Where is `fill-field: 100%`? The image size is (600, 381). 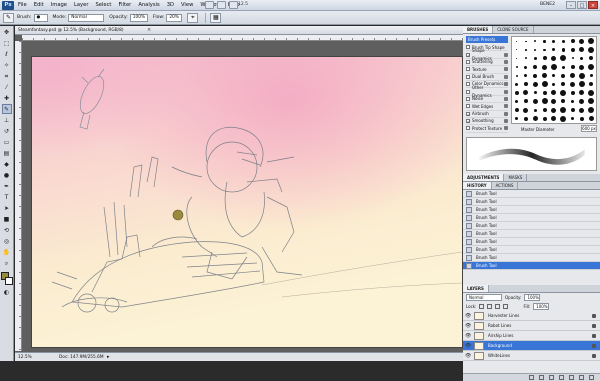 fill-field: 100% is located at coordinates (541, 306).